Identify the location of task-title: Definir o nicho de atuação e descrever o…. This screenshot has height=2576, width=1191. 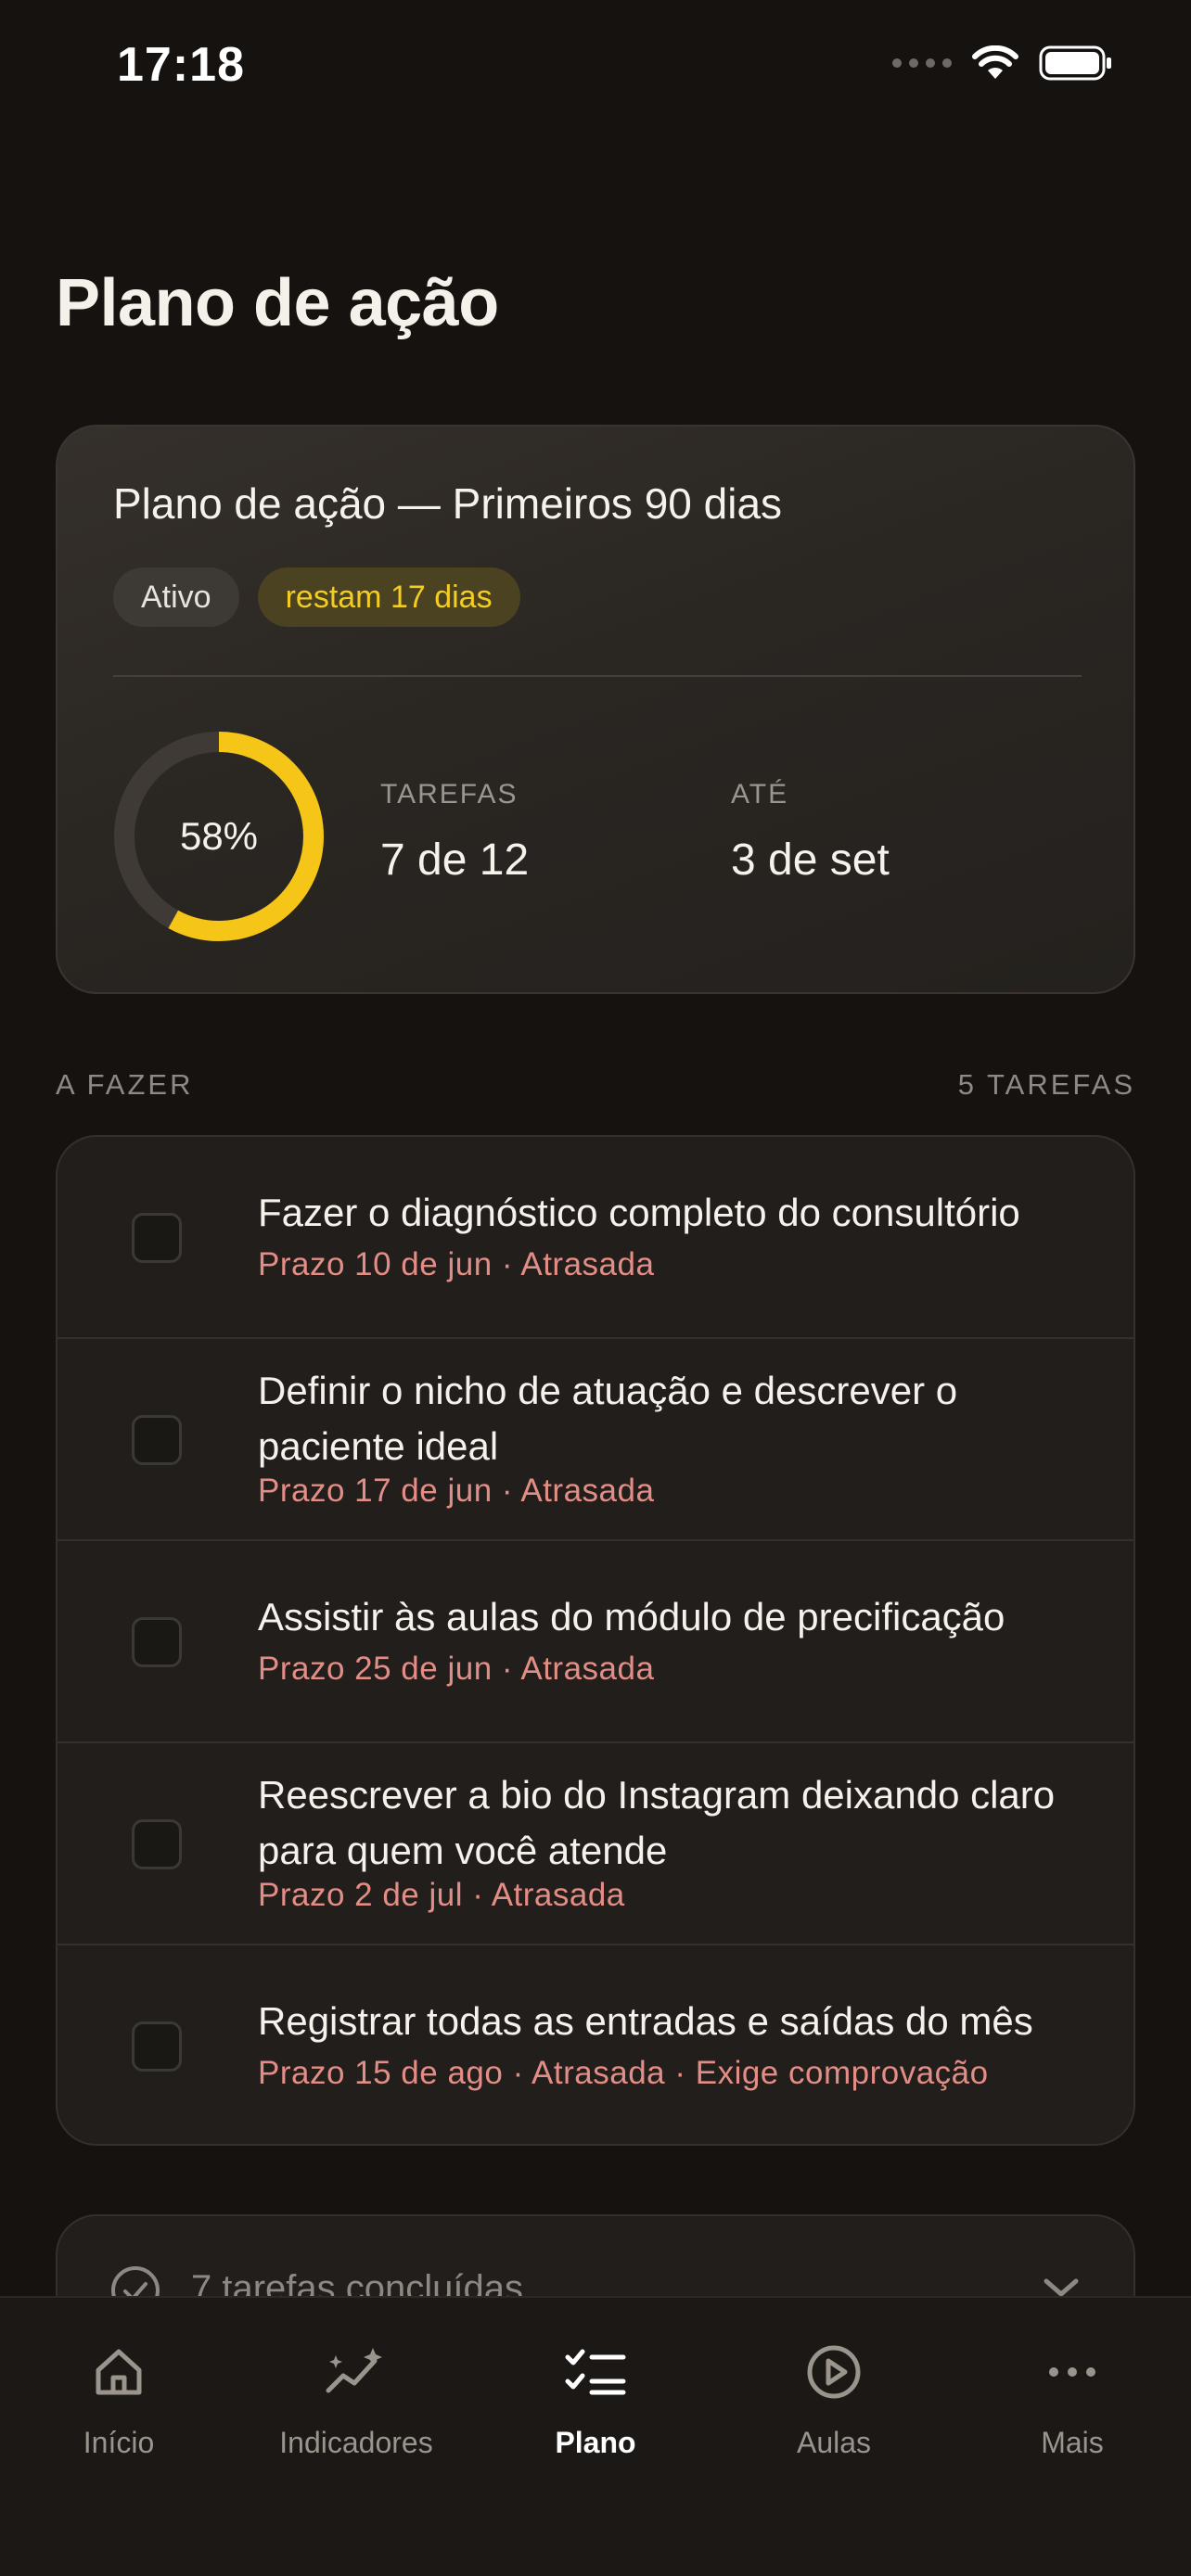
(608, 1418).